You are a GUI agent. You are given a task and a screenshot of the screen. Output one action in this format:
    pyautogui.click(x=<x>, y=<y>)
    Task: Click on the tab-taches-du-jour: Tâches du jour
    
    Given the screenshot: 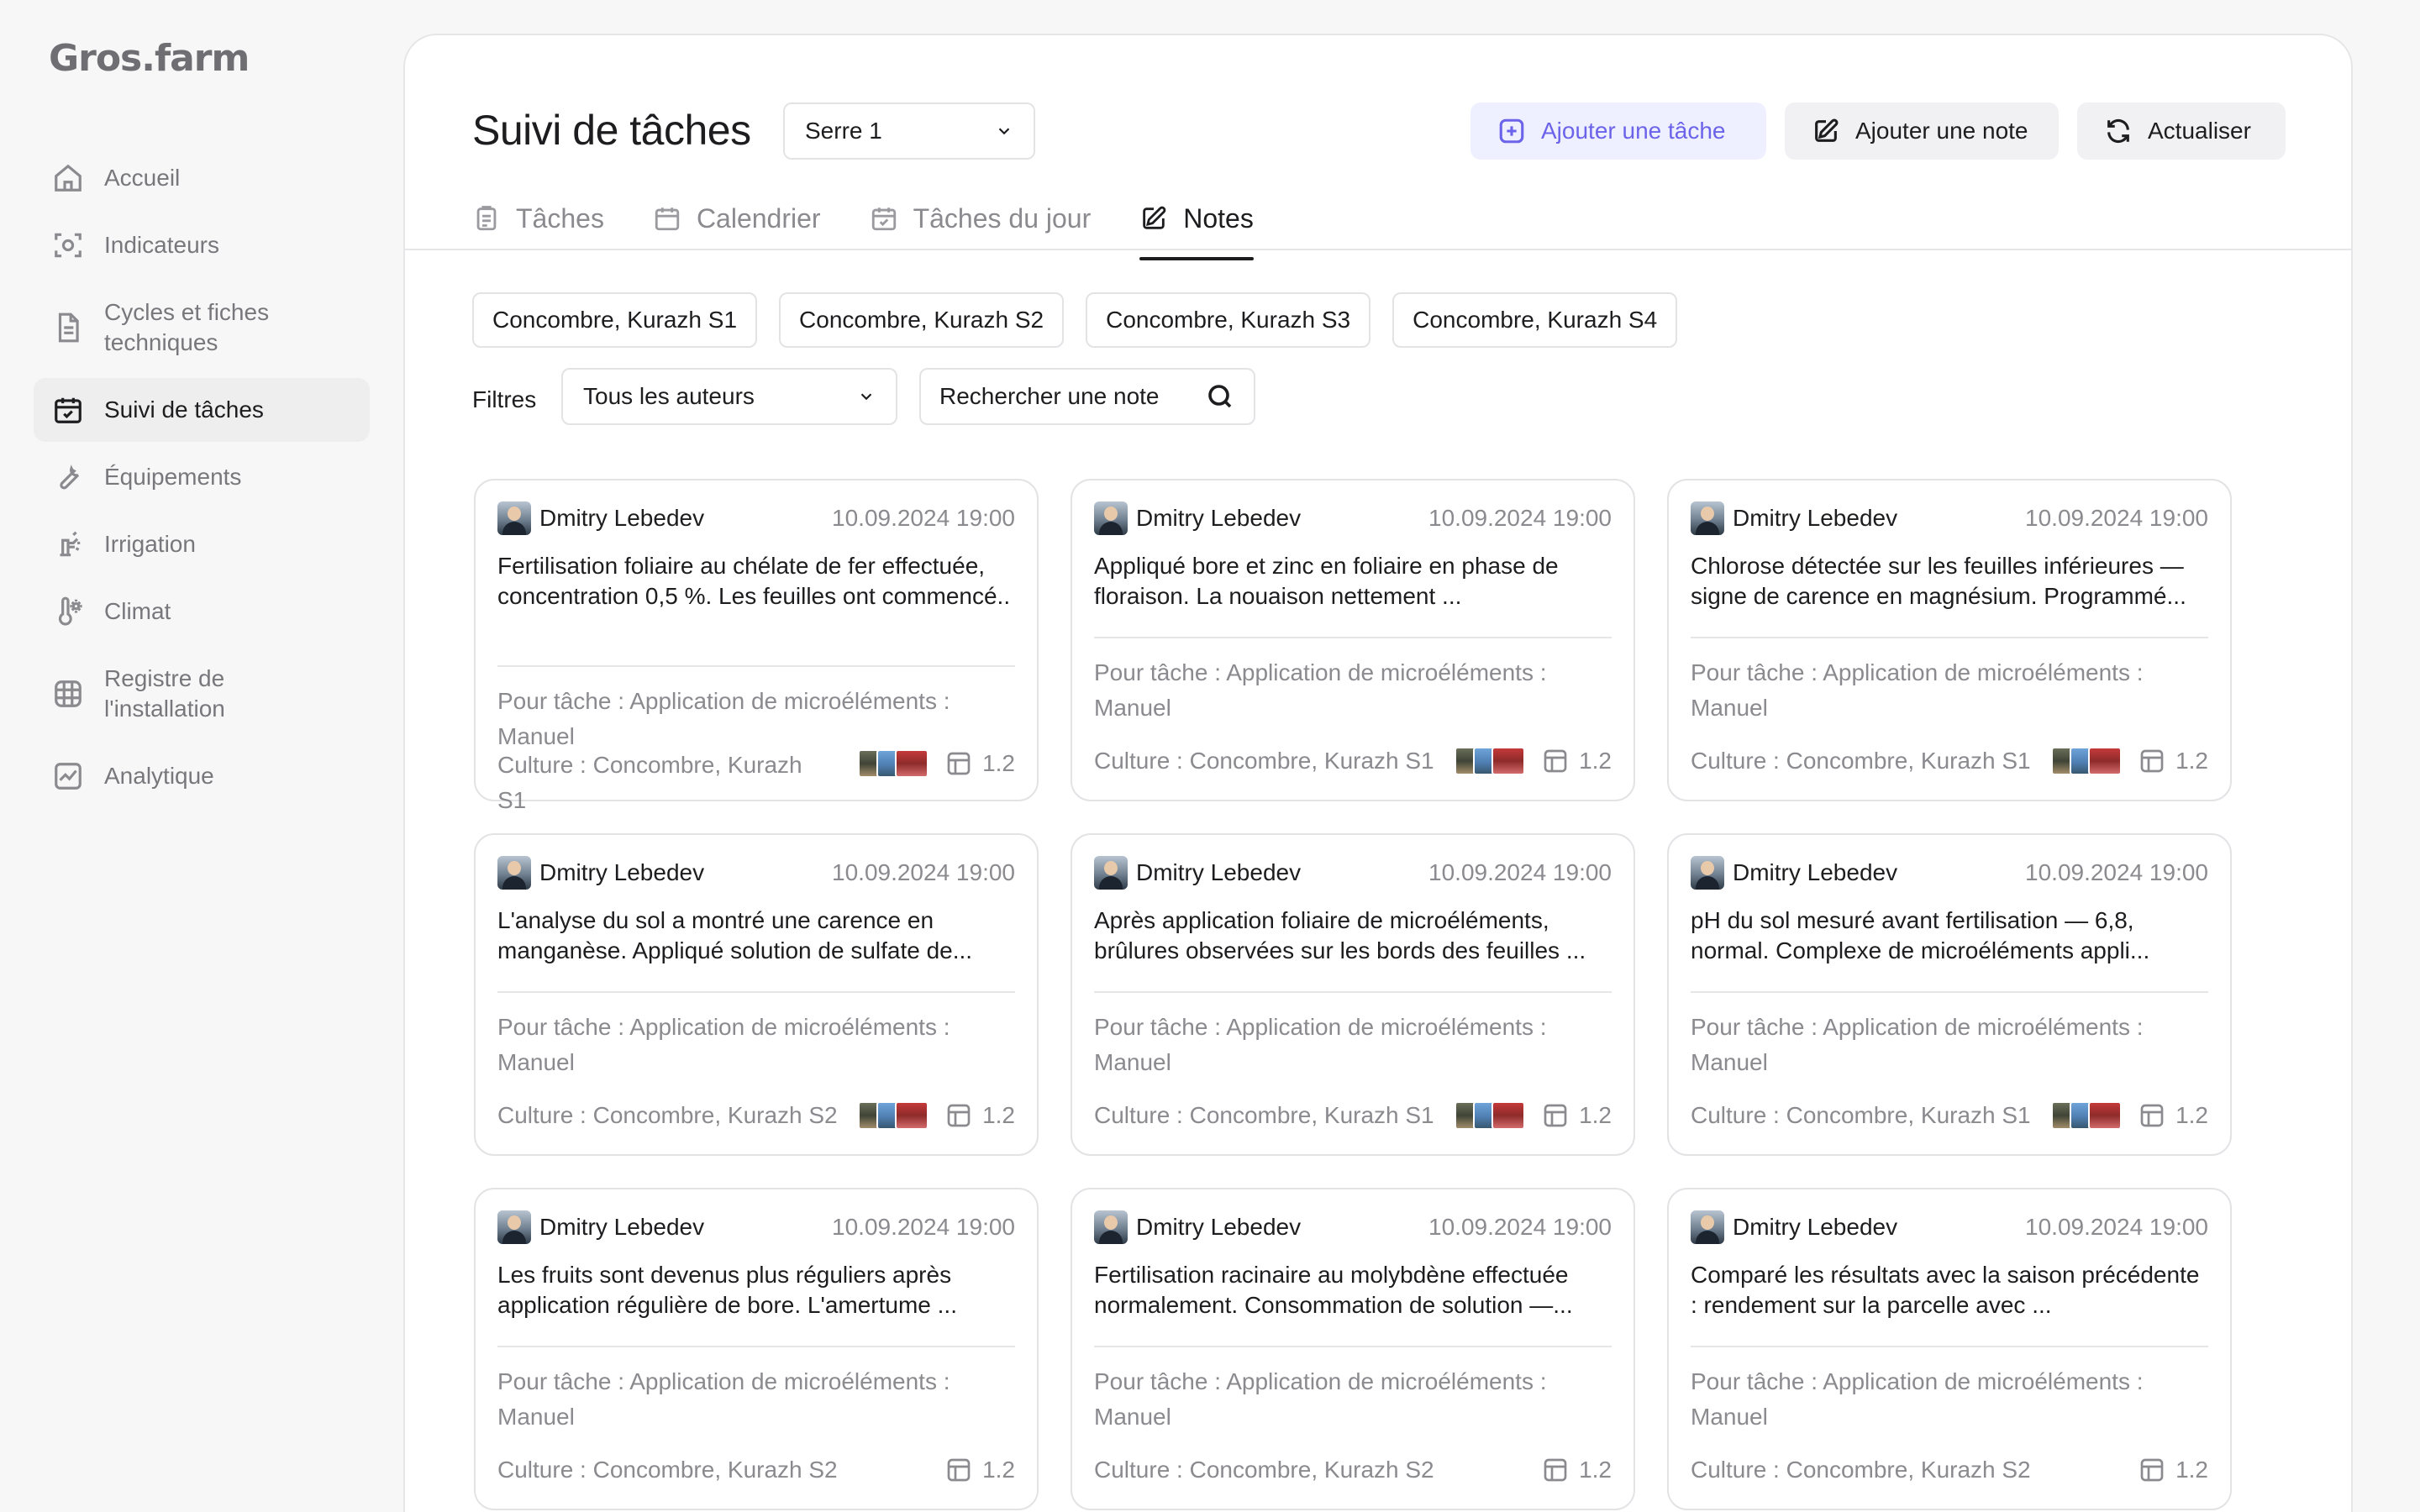 What is the action you would take?
    pyautogui.click(x=981, y=218)
    